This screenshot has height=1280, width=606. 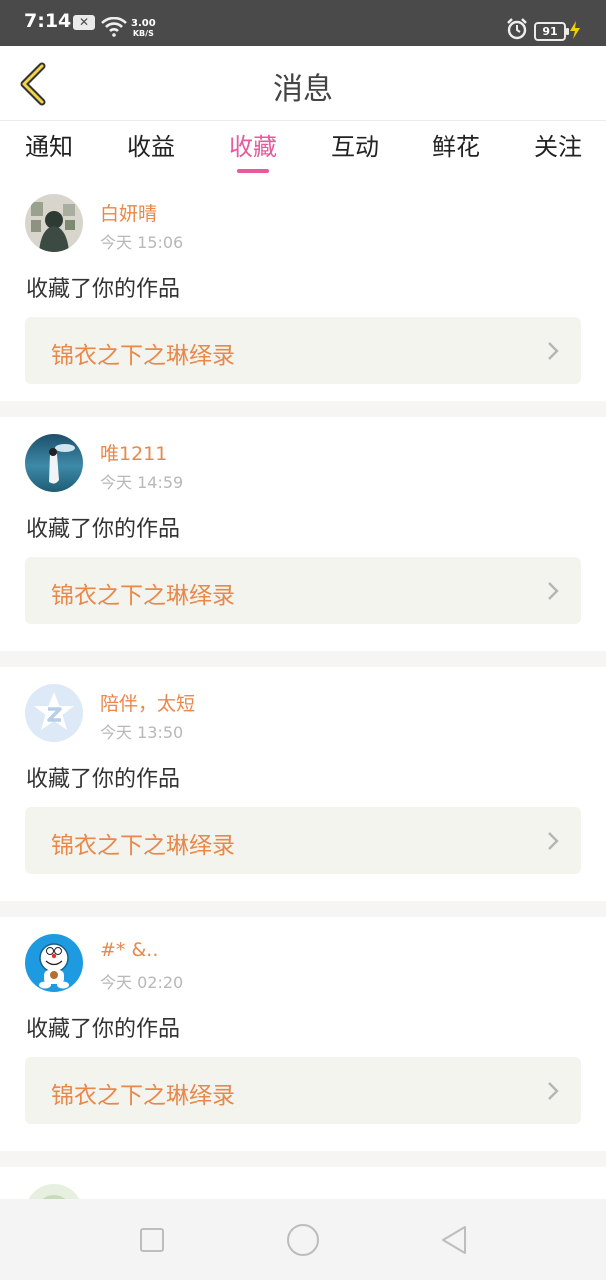 I want to click on tab-label: 收益, so click(x=151, y=147).